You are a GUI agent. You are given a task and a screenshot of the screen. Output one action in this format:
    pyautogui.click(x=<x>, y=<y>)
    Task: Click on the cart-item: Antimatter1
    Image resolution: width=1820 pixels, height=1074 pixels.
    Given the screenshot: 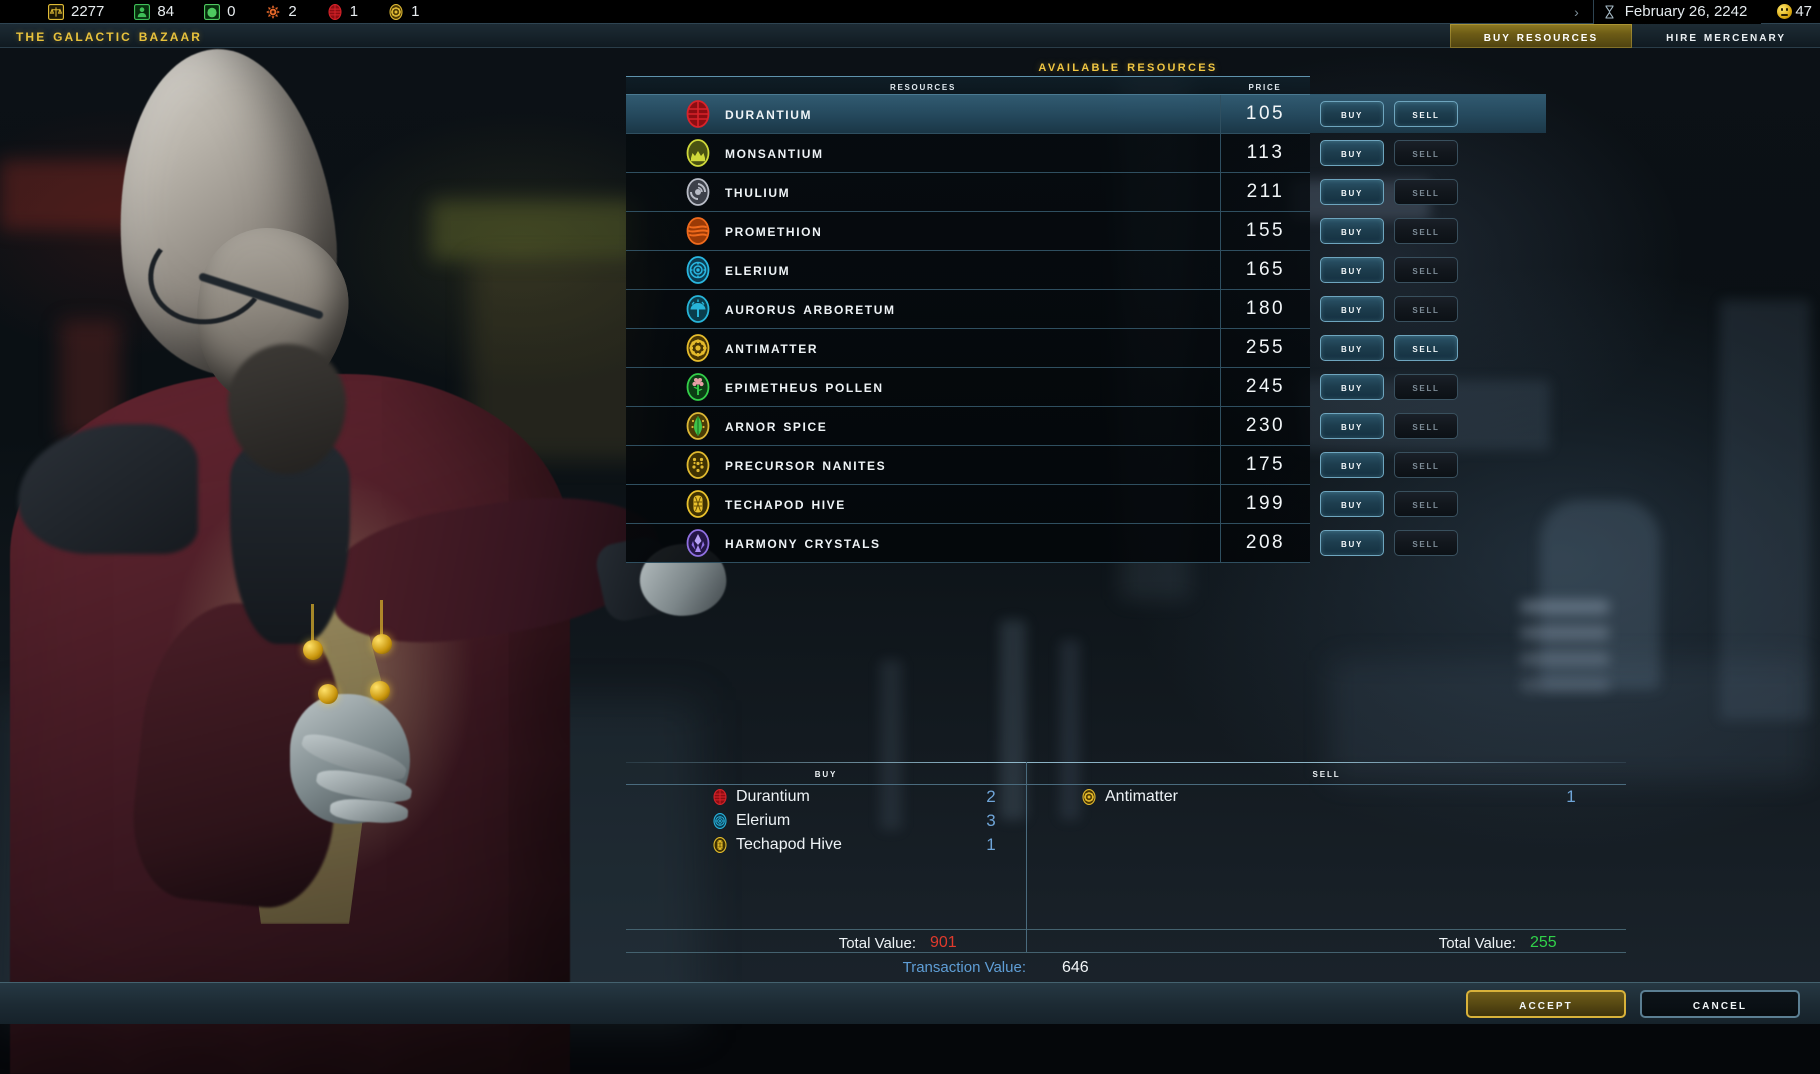 What is the action you would take?
    pyautogui.click(x=1326, y=797)
    